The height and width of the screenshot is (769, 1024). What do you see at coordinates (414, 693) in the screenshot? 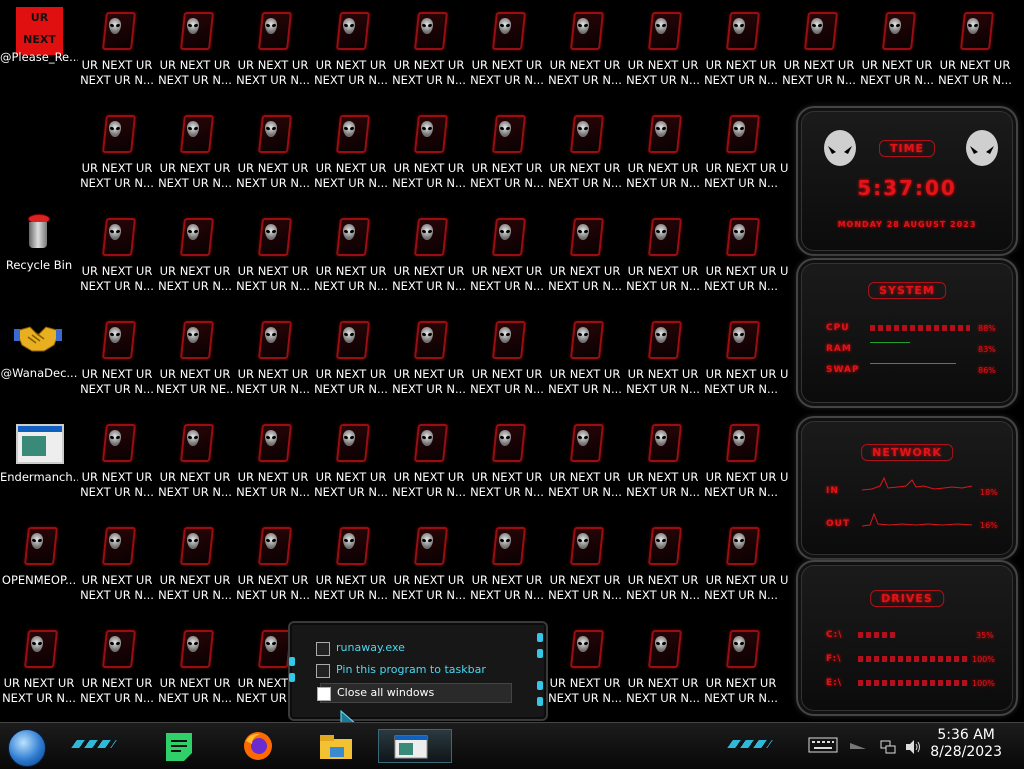
I see `jump-item-close-all: Close all windows` at bounding box center [414, 693].